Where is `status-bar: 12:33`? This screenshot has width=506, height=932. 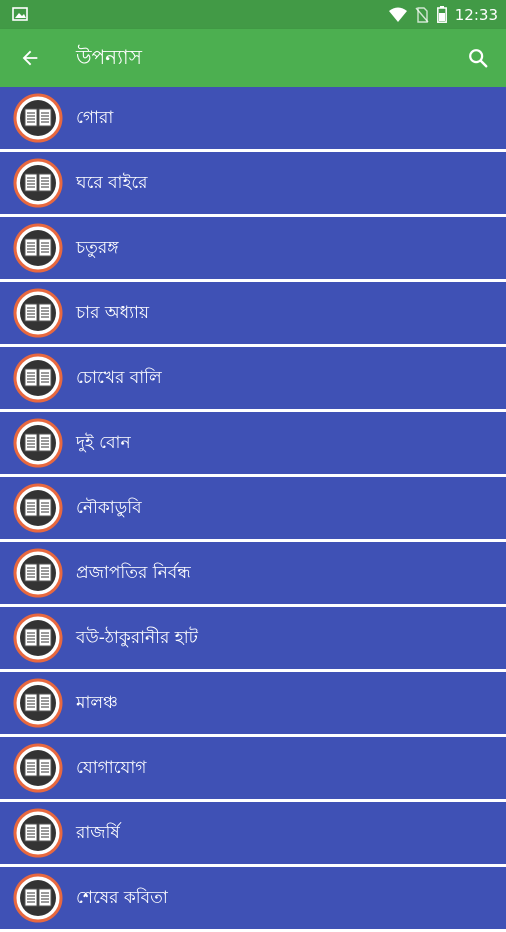 status-bar: 12:33 is located at coordinates (253, 14).